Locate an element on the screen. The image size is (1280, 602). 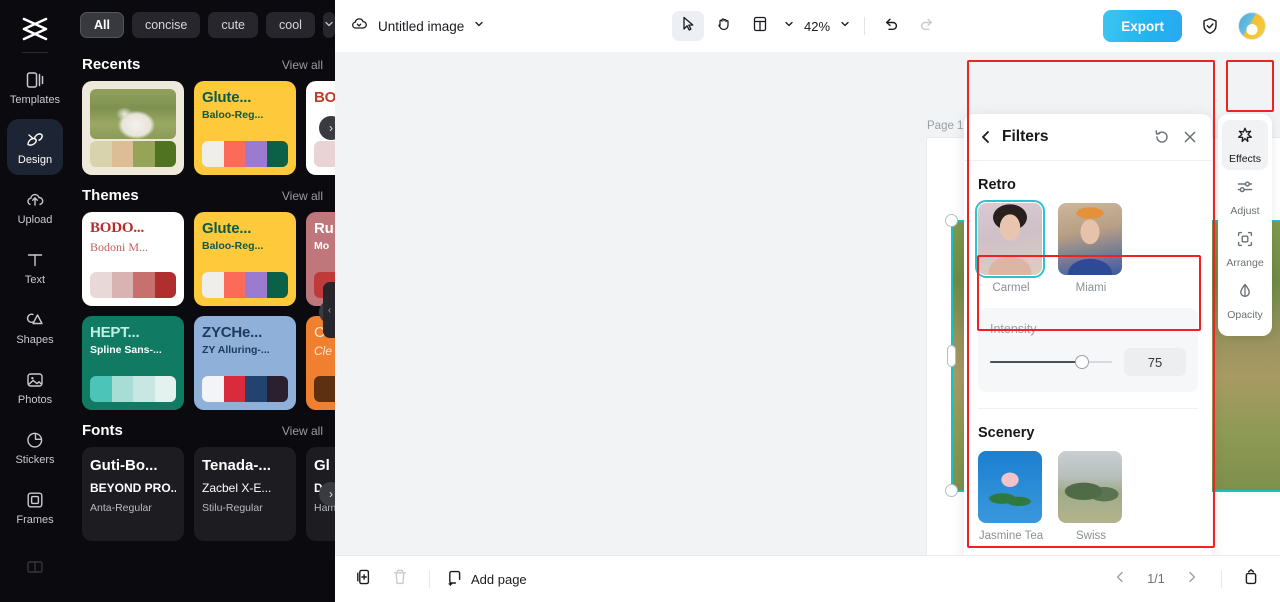
arrange-icon is located at coordinates (1245, 241).